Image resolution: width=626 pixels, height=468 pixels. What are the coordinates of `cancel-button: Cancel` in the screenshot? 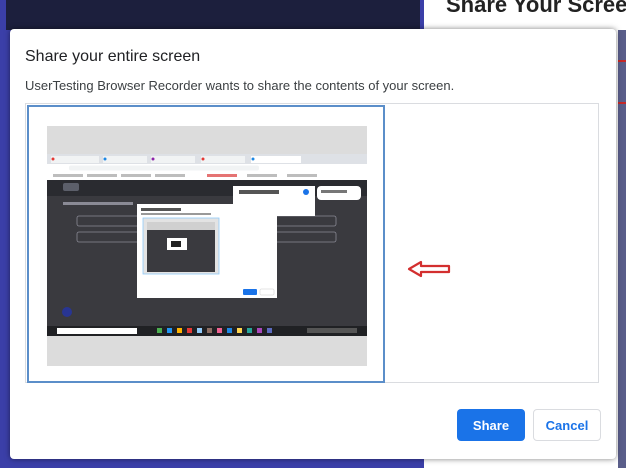 It's located at (567, 425).